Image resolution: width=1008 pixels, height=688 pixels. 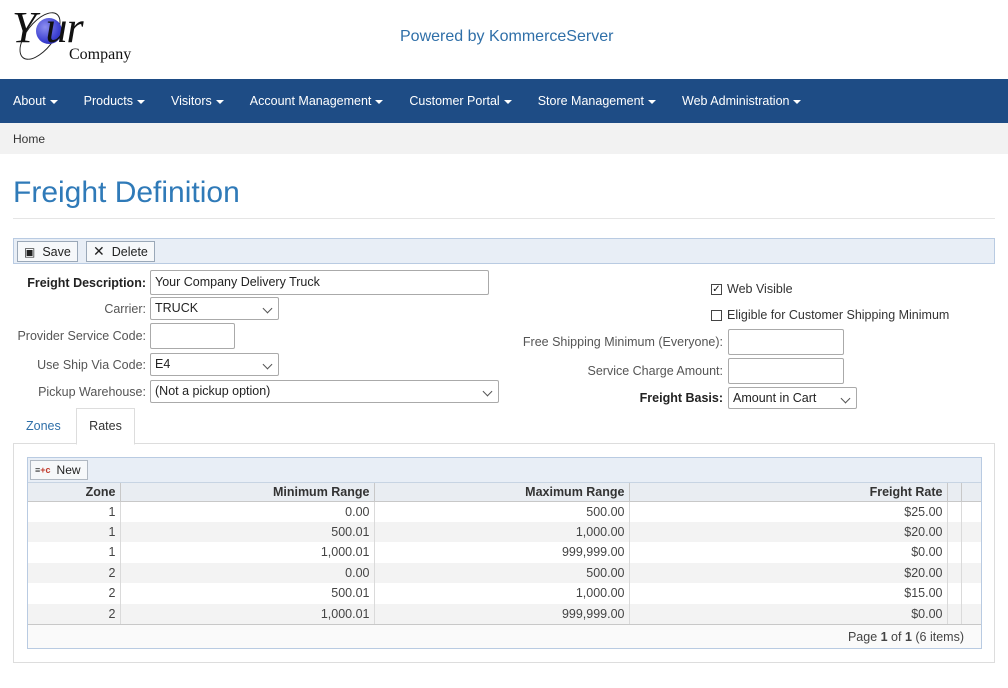 I want to click on new-rate-button: ≡+c New, so click(x=59, y=470).